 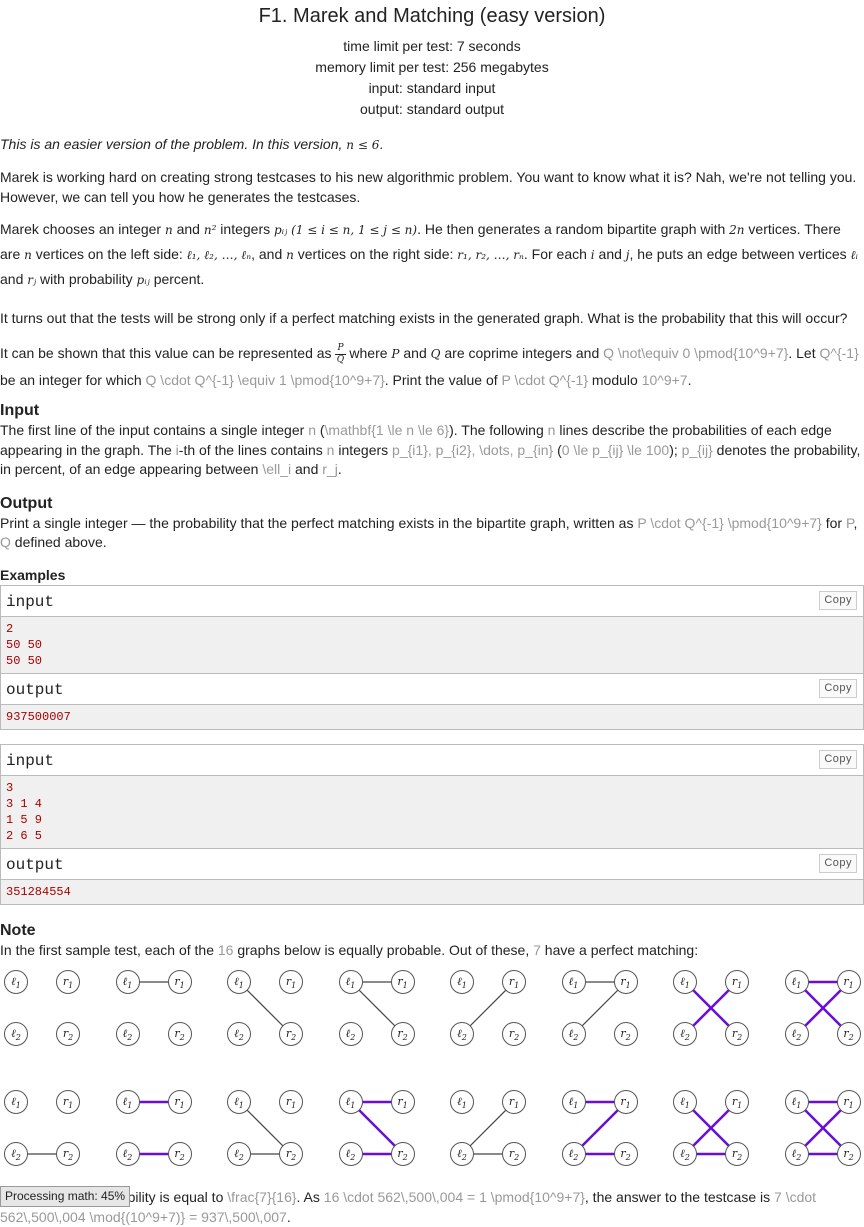 What do you see at coordinates (375, 254) in the screenshot?
I see `p2-text: vertices on the right side:` at bounding box center [375, 254].